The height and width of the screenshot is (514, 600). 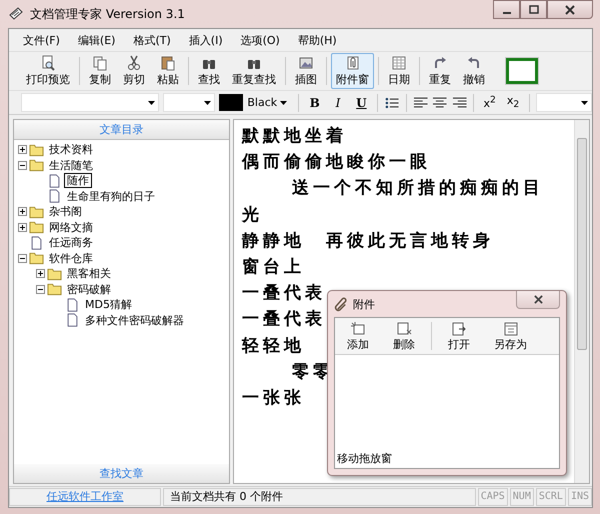 What do you see at coordinates (551, 497) in the screenshot?
I see `key-indicator: SCRL` at bounding box center [551, 497].